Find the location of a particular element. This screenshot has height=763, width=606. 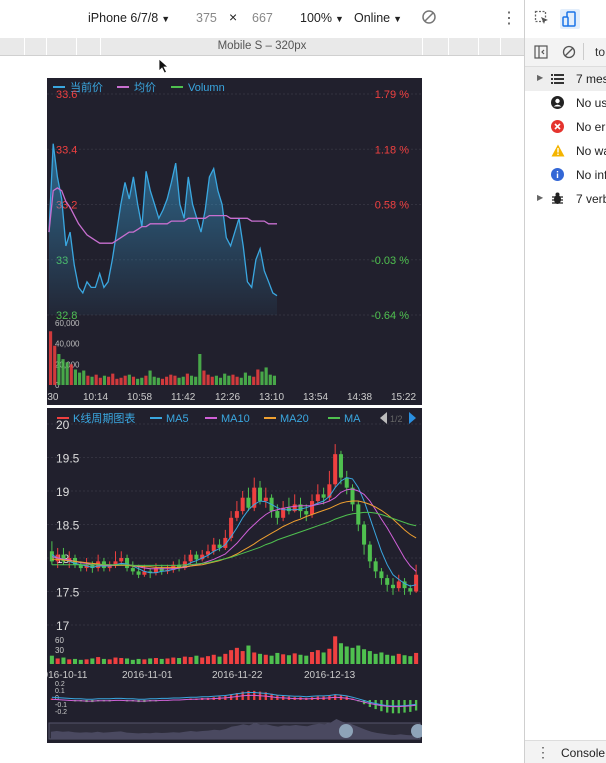

x-tick-label: 10:14 is located at coordinates (95, 397).